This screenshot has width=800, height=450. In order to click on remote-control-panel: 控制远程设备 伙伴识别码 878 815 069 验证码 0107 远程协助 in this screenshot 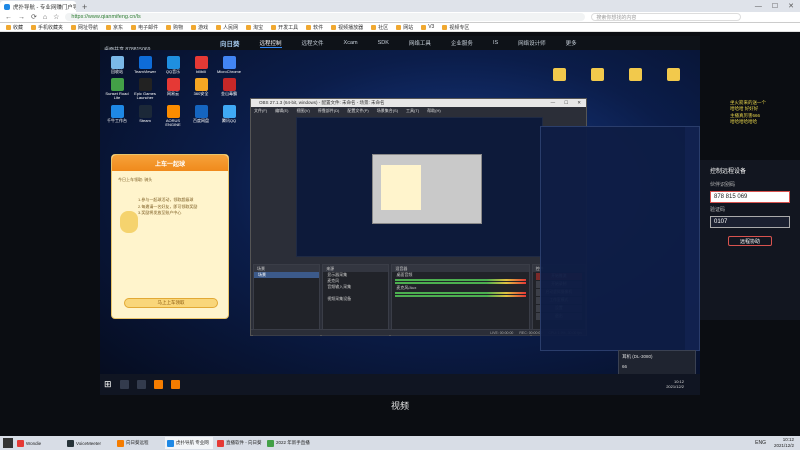, I will do `click(750, 240)`.